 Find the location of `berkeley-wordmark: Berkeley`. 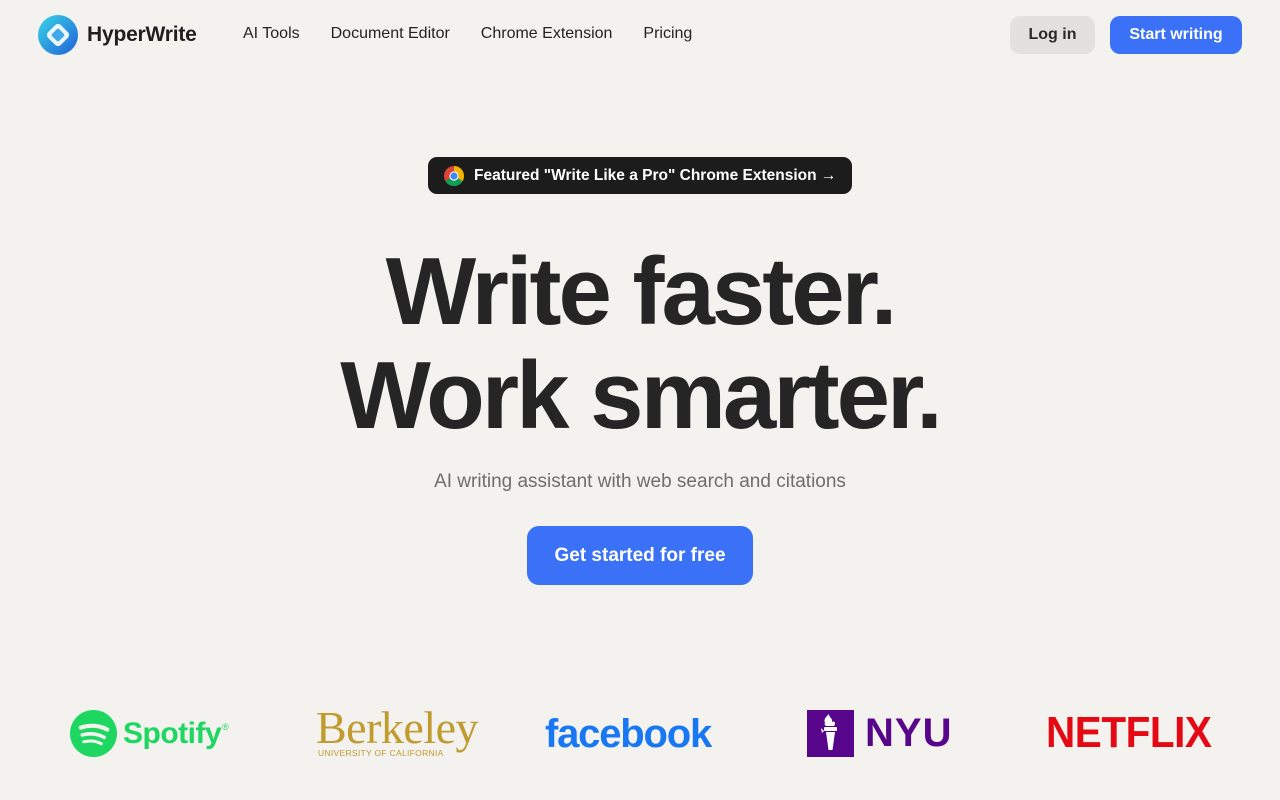

berkeley-wordmark: Berkeley is located at coordinates (397, 727).